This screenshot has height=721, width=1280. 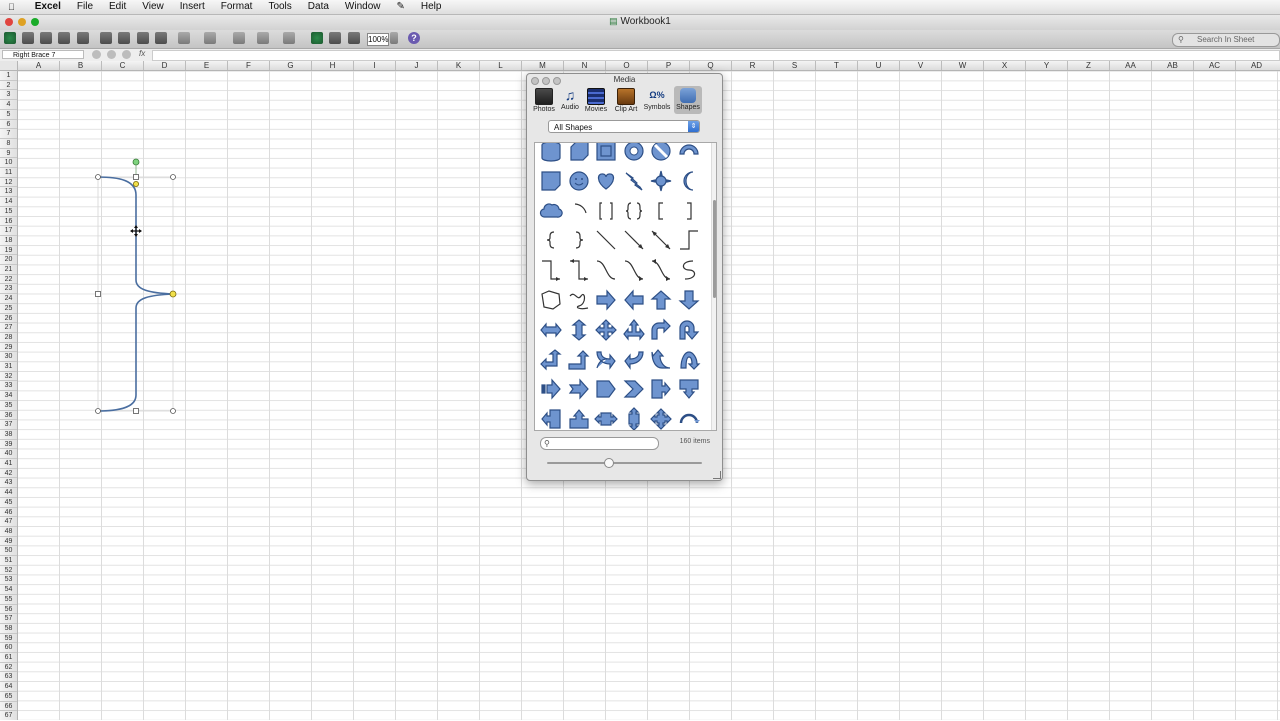 I want to click on column-header: M, so click(x=542, y=65).